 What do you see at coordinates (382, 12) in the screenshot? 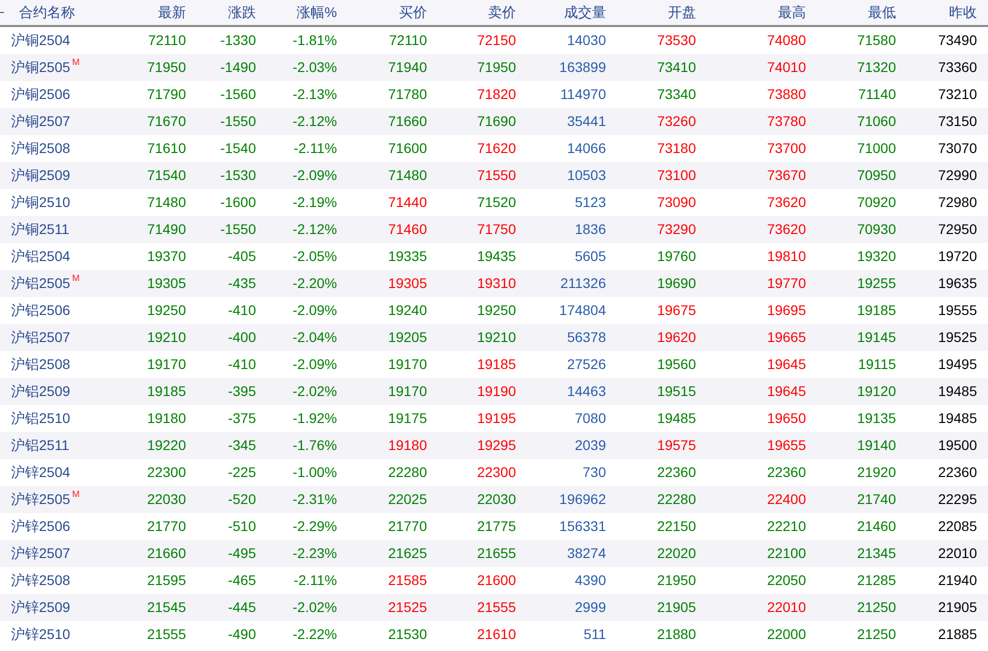
I see `column-header: 买价` at bounding box center [382, 12].